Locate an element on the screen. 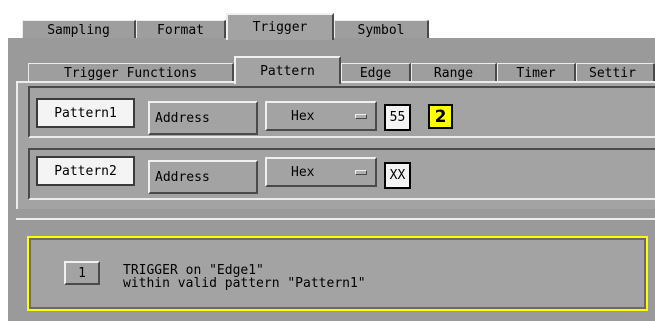 This screenshot has width=655, height=321. subtab-edge: Edge is located at coordinates (376, 73).